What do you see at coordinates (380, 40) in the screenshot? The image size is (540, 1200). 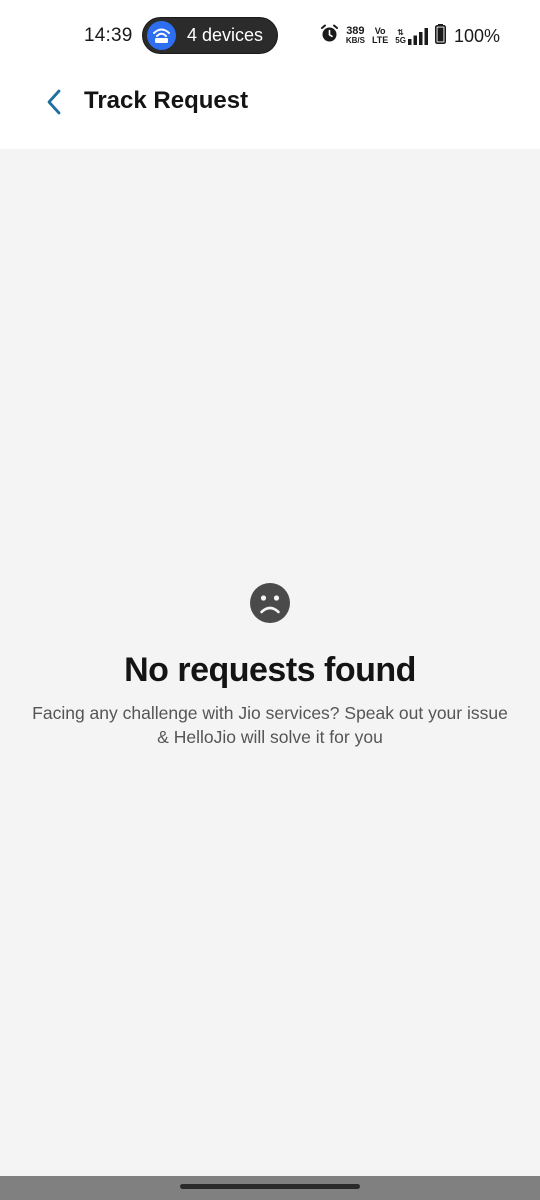 I see `volte-bottom: LTE` at bounding box center [380, 40].